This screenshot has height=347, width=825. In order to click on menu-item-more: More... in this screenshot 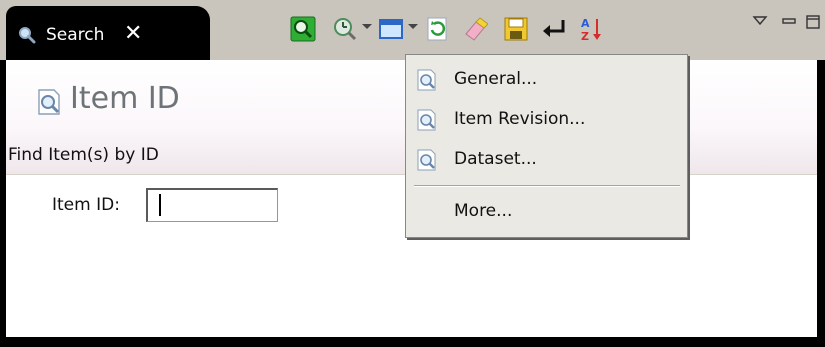, I will do `click(546, 212)`.